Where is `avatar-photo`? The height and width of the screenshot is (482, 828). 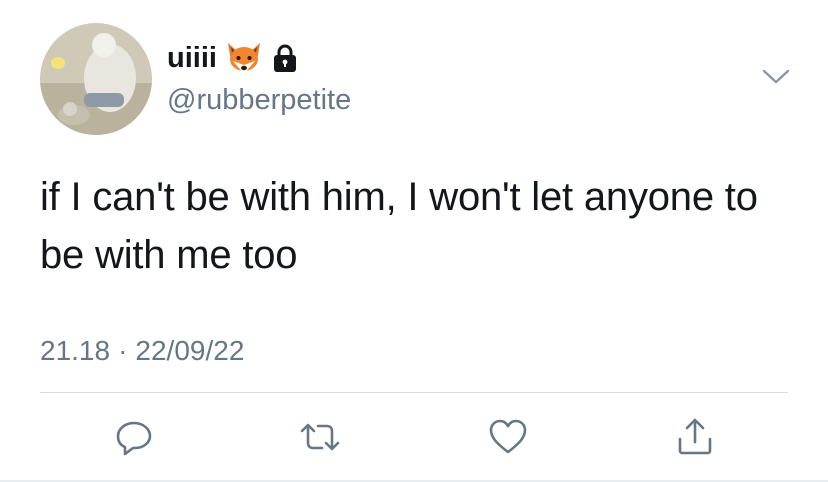
avatar-photo is located at coordinates (96, 79).